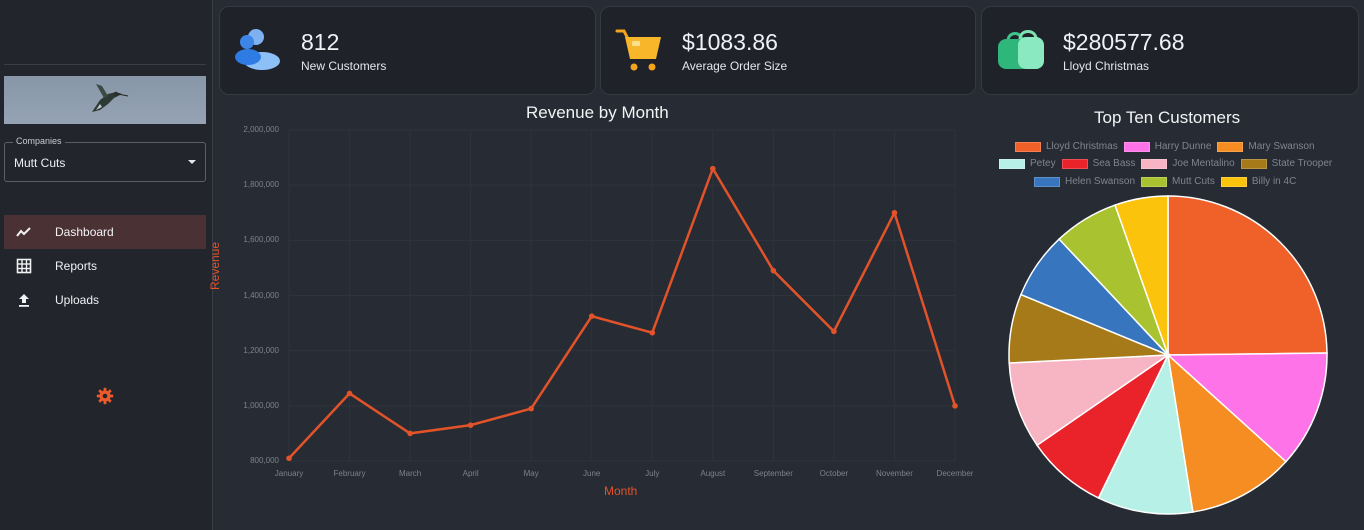 The width and height of the screenshot is (1364, 530). What do you see at coordinates (1247, 275) in the screenshot?
I see `pie-slice` at bounding box center [1247, 275].